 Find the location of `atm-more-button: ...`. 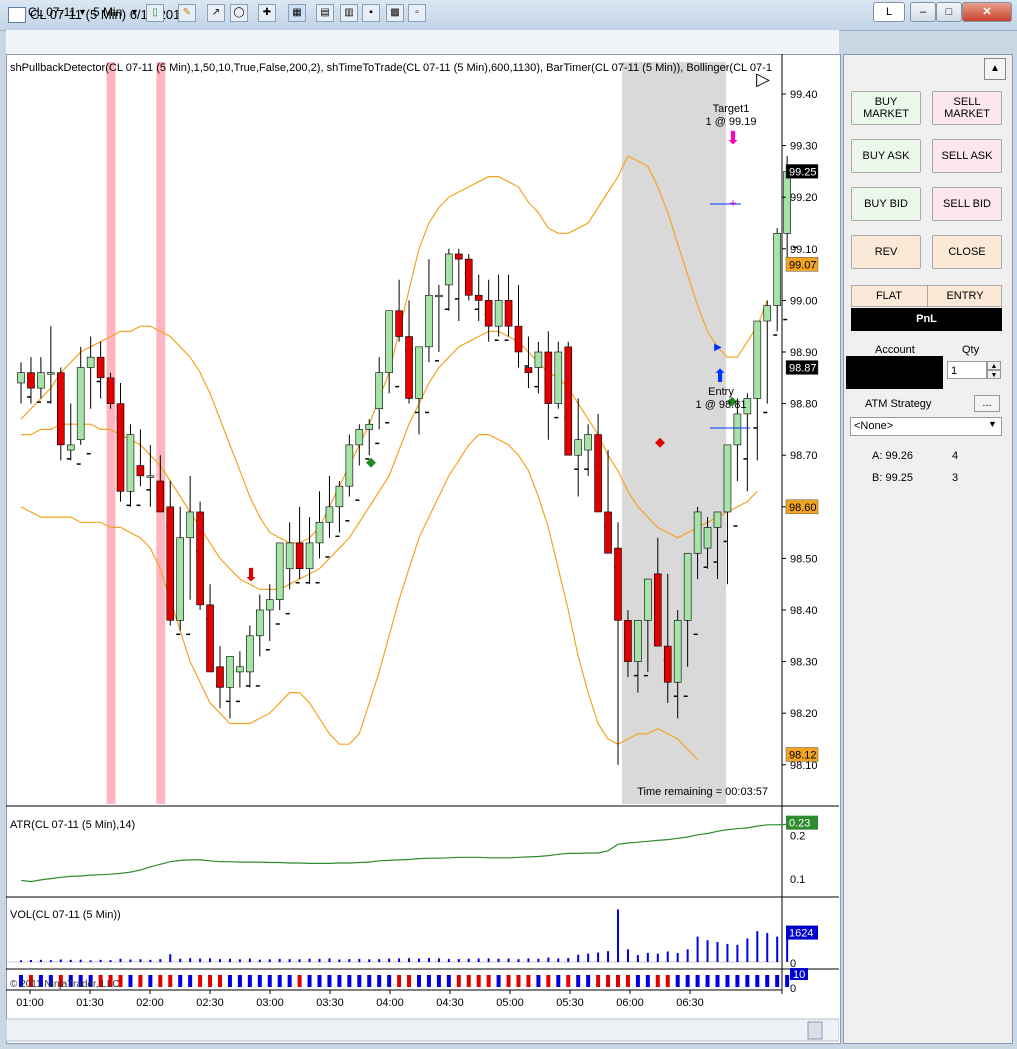

atm-more-button: ... is located at coordinates (987, 403).